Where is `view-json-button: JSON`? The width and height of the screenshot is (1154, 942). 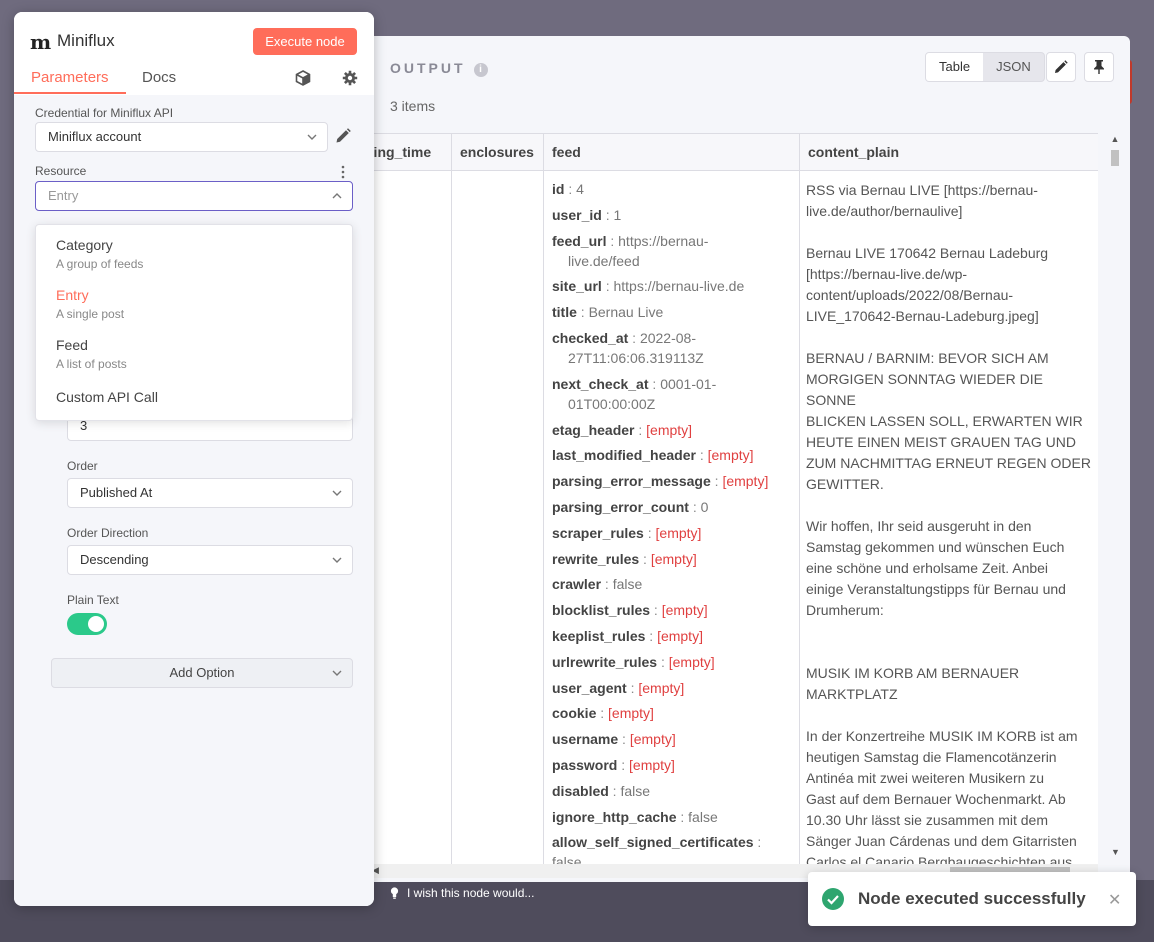
view-json-button: JSON is located at coordinates (1013, 67).